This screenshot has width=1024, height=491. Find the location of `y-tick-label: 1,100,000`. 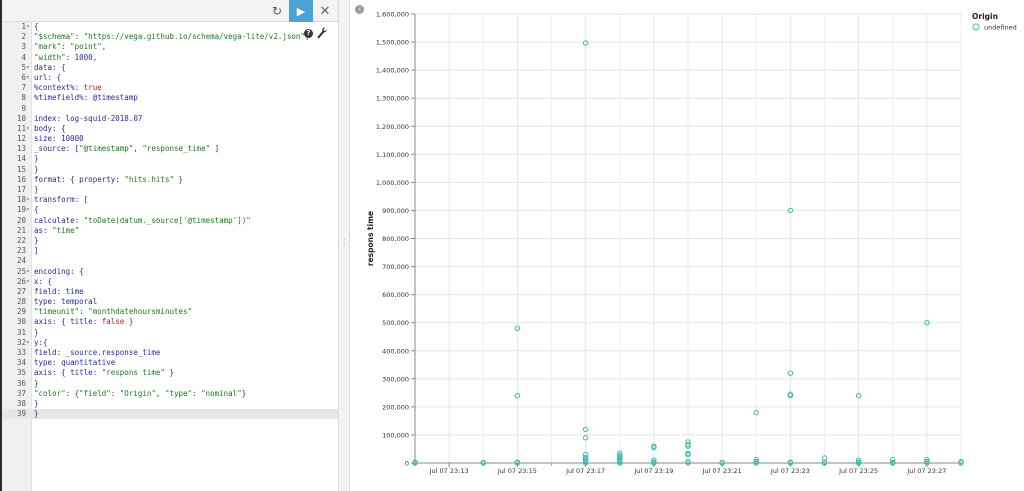

y-tick-label: 1,100,000 is located at coordinates (392, 155).